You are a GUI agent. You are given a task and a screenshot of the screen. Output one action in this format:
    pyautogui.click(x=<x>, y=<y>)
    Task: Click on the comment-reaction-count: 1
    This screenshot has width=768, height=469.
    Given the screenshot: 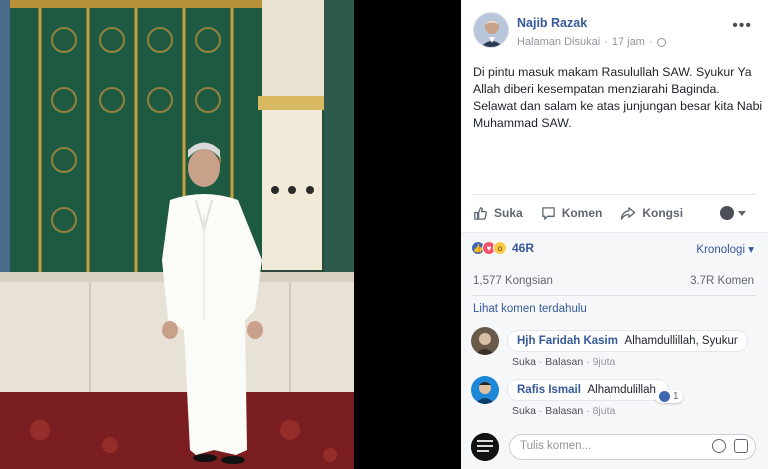 What is the action you would take?
    pyautogui.click(x=676, y=396)
    